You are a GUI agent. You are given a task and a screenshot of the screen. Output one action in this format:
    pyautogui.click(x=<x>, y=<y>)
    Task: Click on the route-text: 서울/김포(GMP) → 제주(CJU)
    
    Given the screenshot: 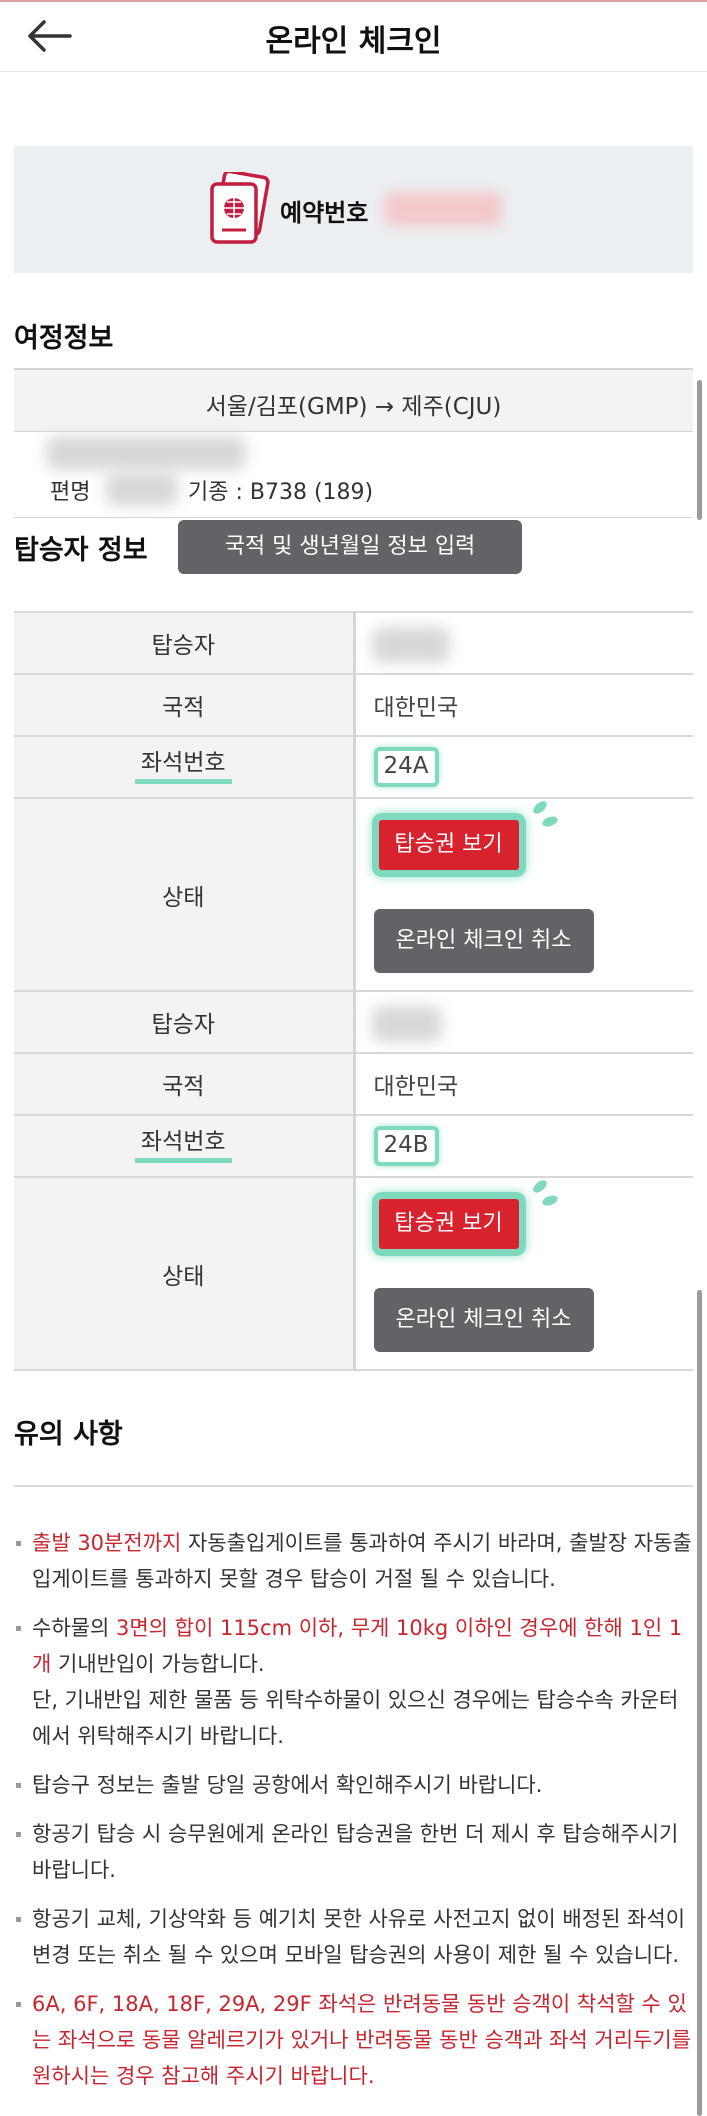 What is the action you would take?
    pyautogui.click(x=353, y=407)
    